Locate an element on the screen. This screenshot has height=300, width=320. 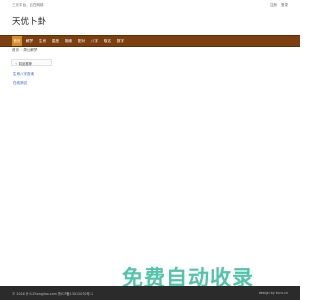
nav-item-pairing: 配对 is located at coordinates (81, 41).